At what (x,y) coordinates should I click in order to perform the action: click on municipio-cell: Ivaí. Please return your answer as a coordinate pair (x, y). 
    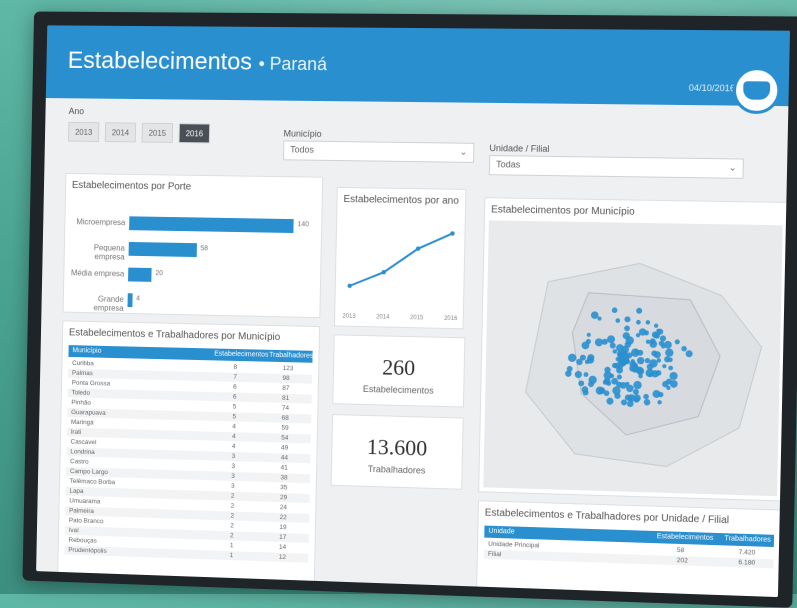
    Looking at the image, I should click on (74, 530).